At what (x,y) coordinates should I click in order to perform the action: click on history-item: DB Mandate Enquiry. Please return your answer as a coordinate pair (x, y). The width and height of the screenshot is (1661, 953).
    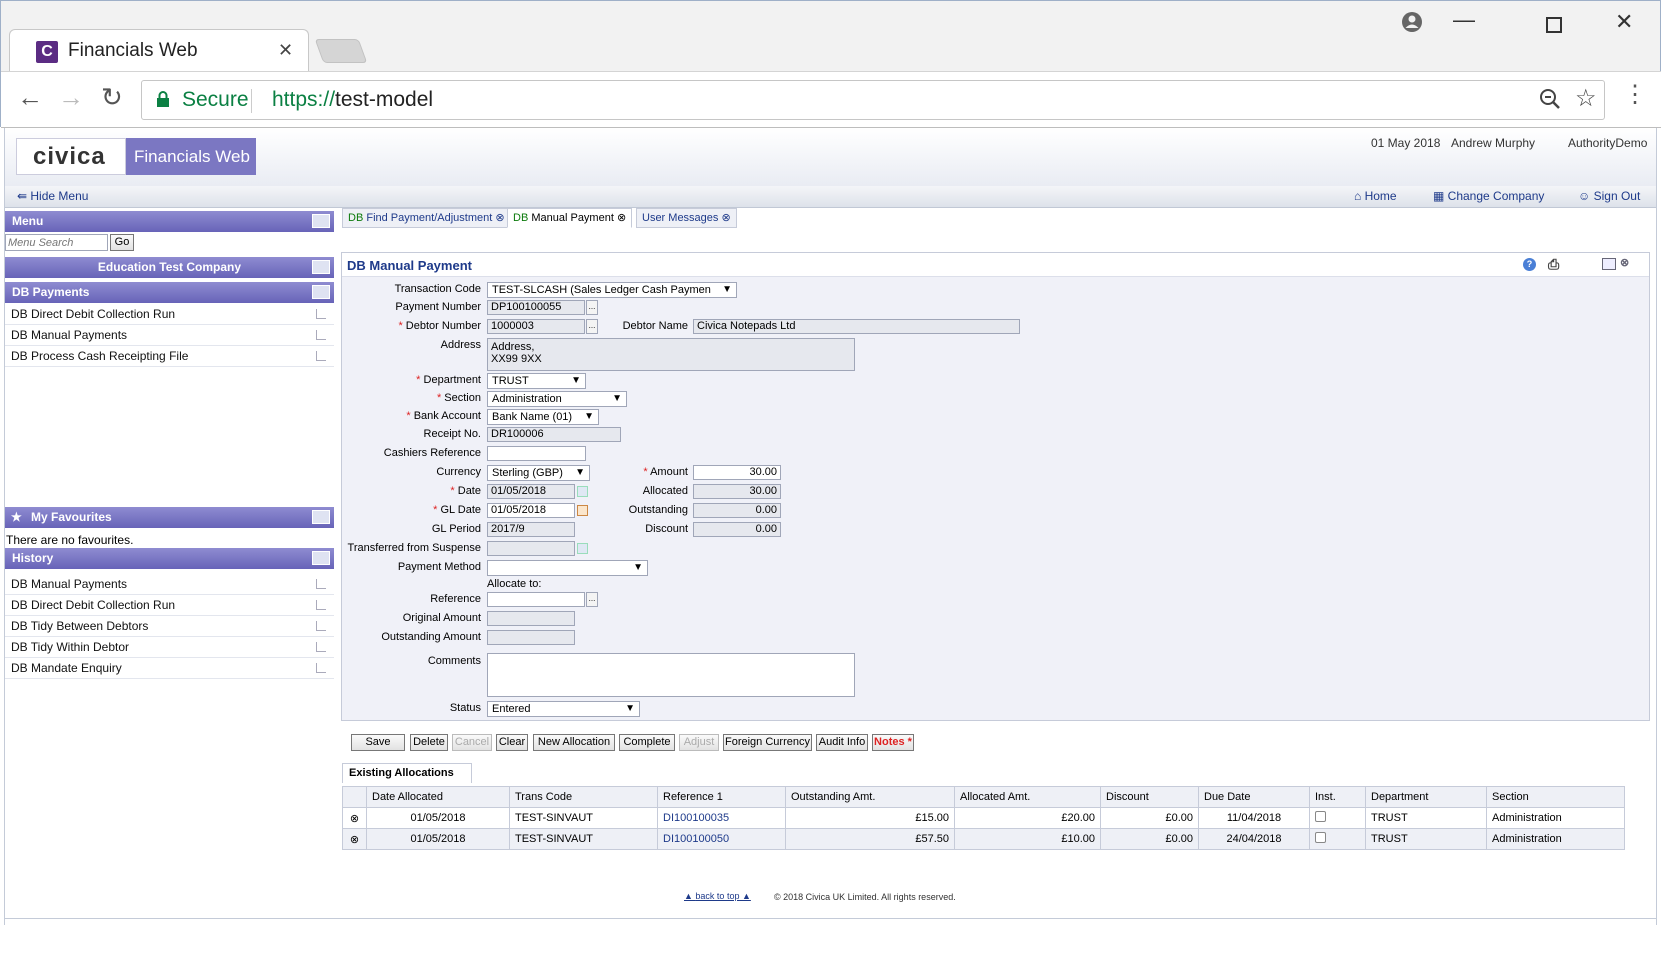
    Looking at the image, I should click on (169, 668).